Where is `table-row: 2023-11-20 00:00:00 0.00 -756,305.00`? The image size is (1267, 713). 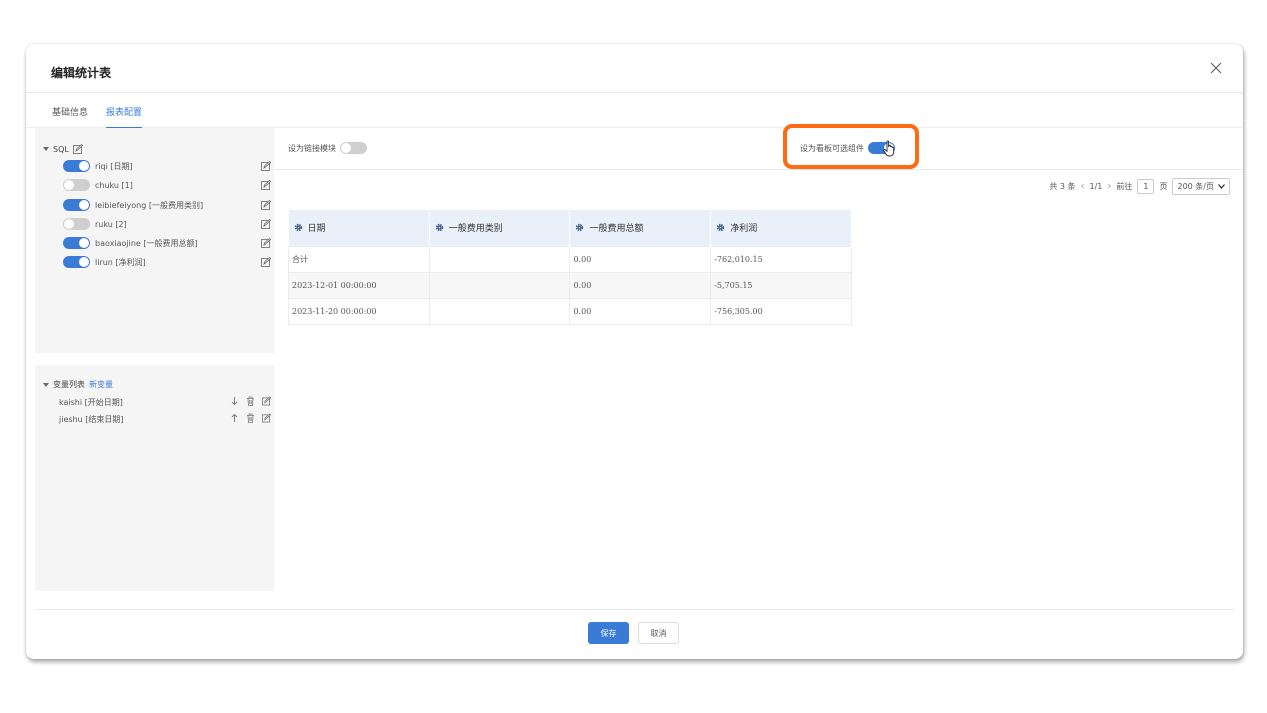 table-row: 2023-11-20 00:00:00 0.00 -756,305.00 is located at coordinates (570, 311).